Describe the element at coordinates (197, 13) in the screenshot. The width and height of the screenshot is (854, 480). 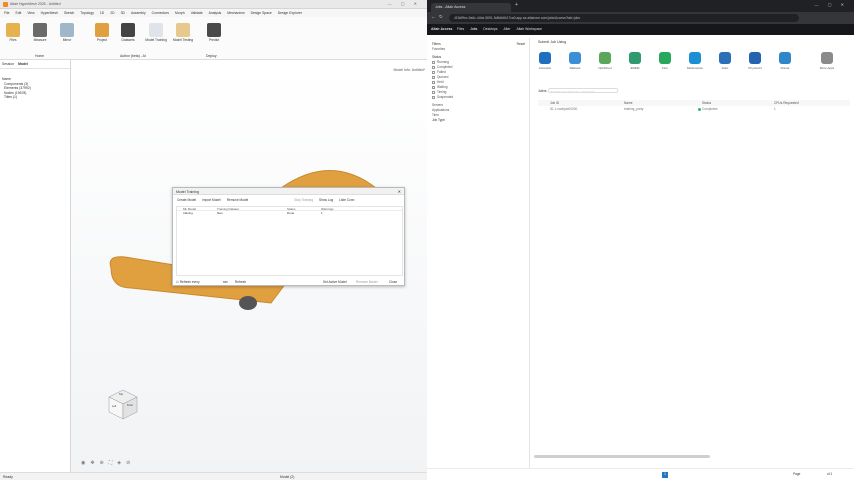
I see `menu-item: Validate` at that location.